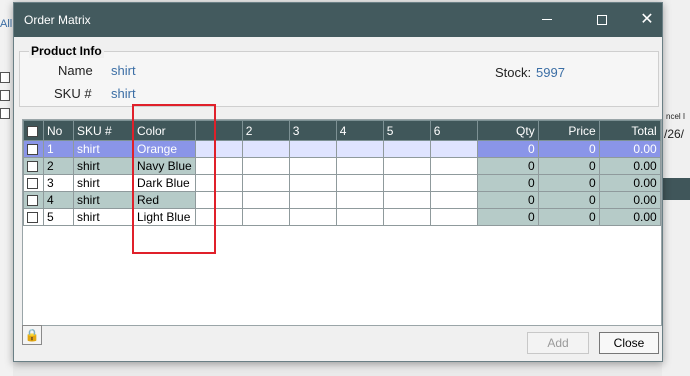 This screenshot has height=376, width=690. Describe the element at coordinates (676, 116) in the screenshot. I see `background-text: ncel I` at that location.